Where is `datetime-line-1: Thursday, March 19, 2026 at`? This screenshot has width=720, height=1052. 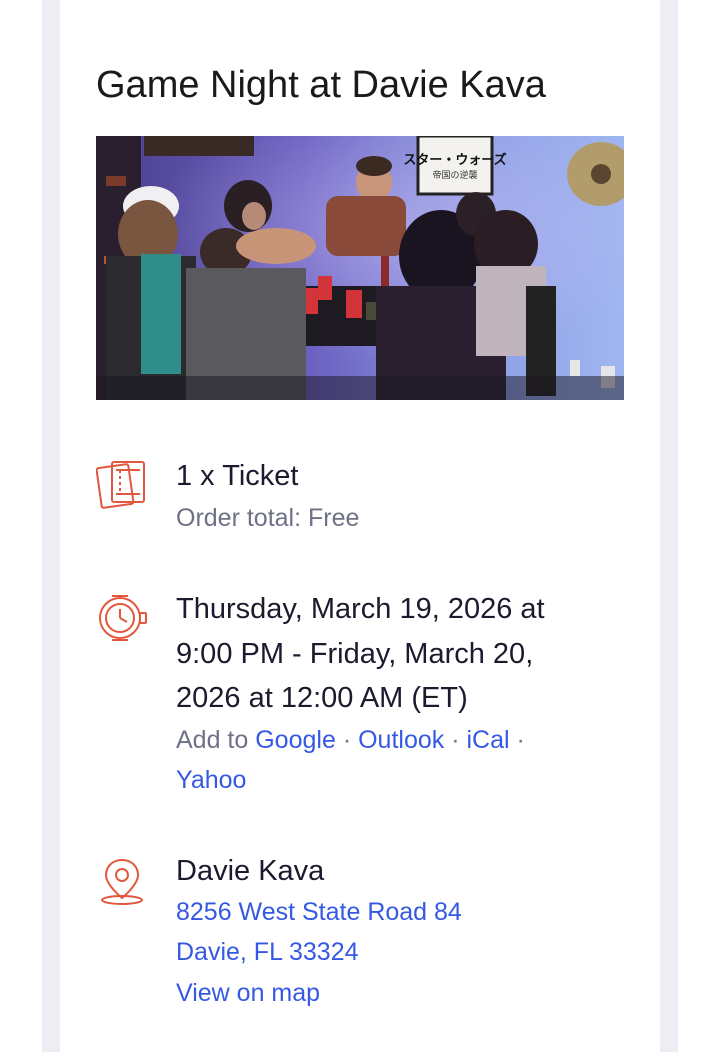
datetime-line-1: Thursday, March 19, 2026 at is located at coordinates (360, 609).